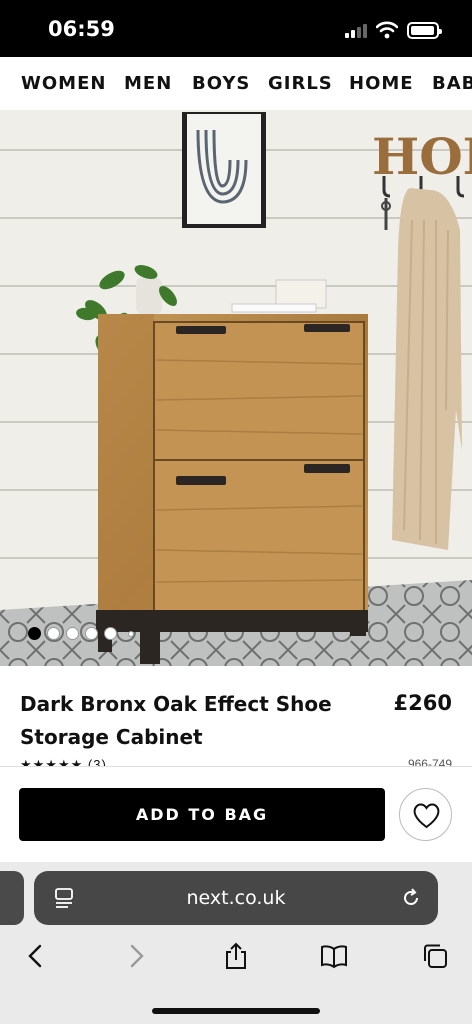 This screenshot has width=472, height=1024. Describe the element at coordinates (36, 956) in the screenshot. I see `back-icon` at that location.